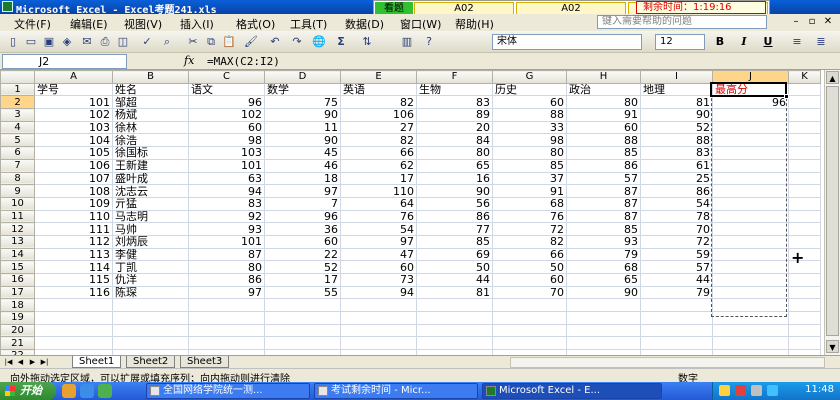  Describe the element at coordinates (229, 42) in the screenshot. I see `paste-icon: 📋` at that location.